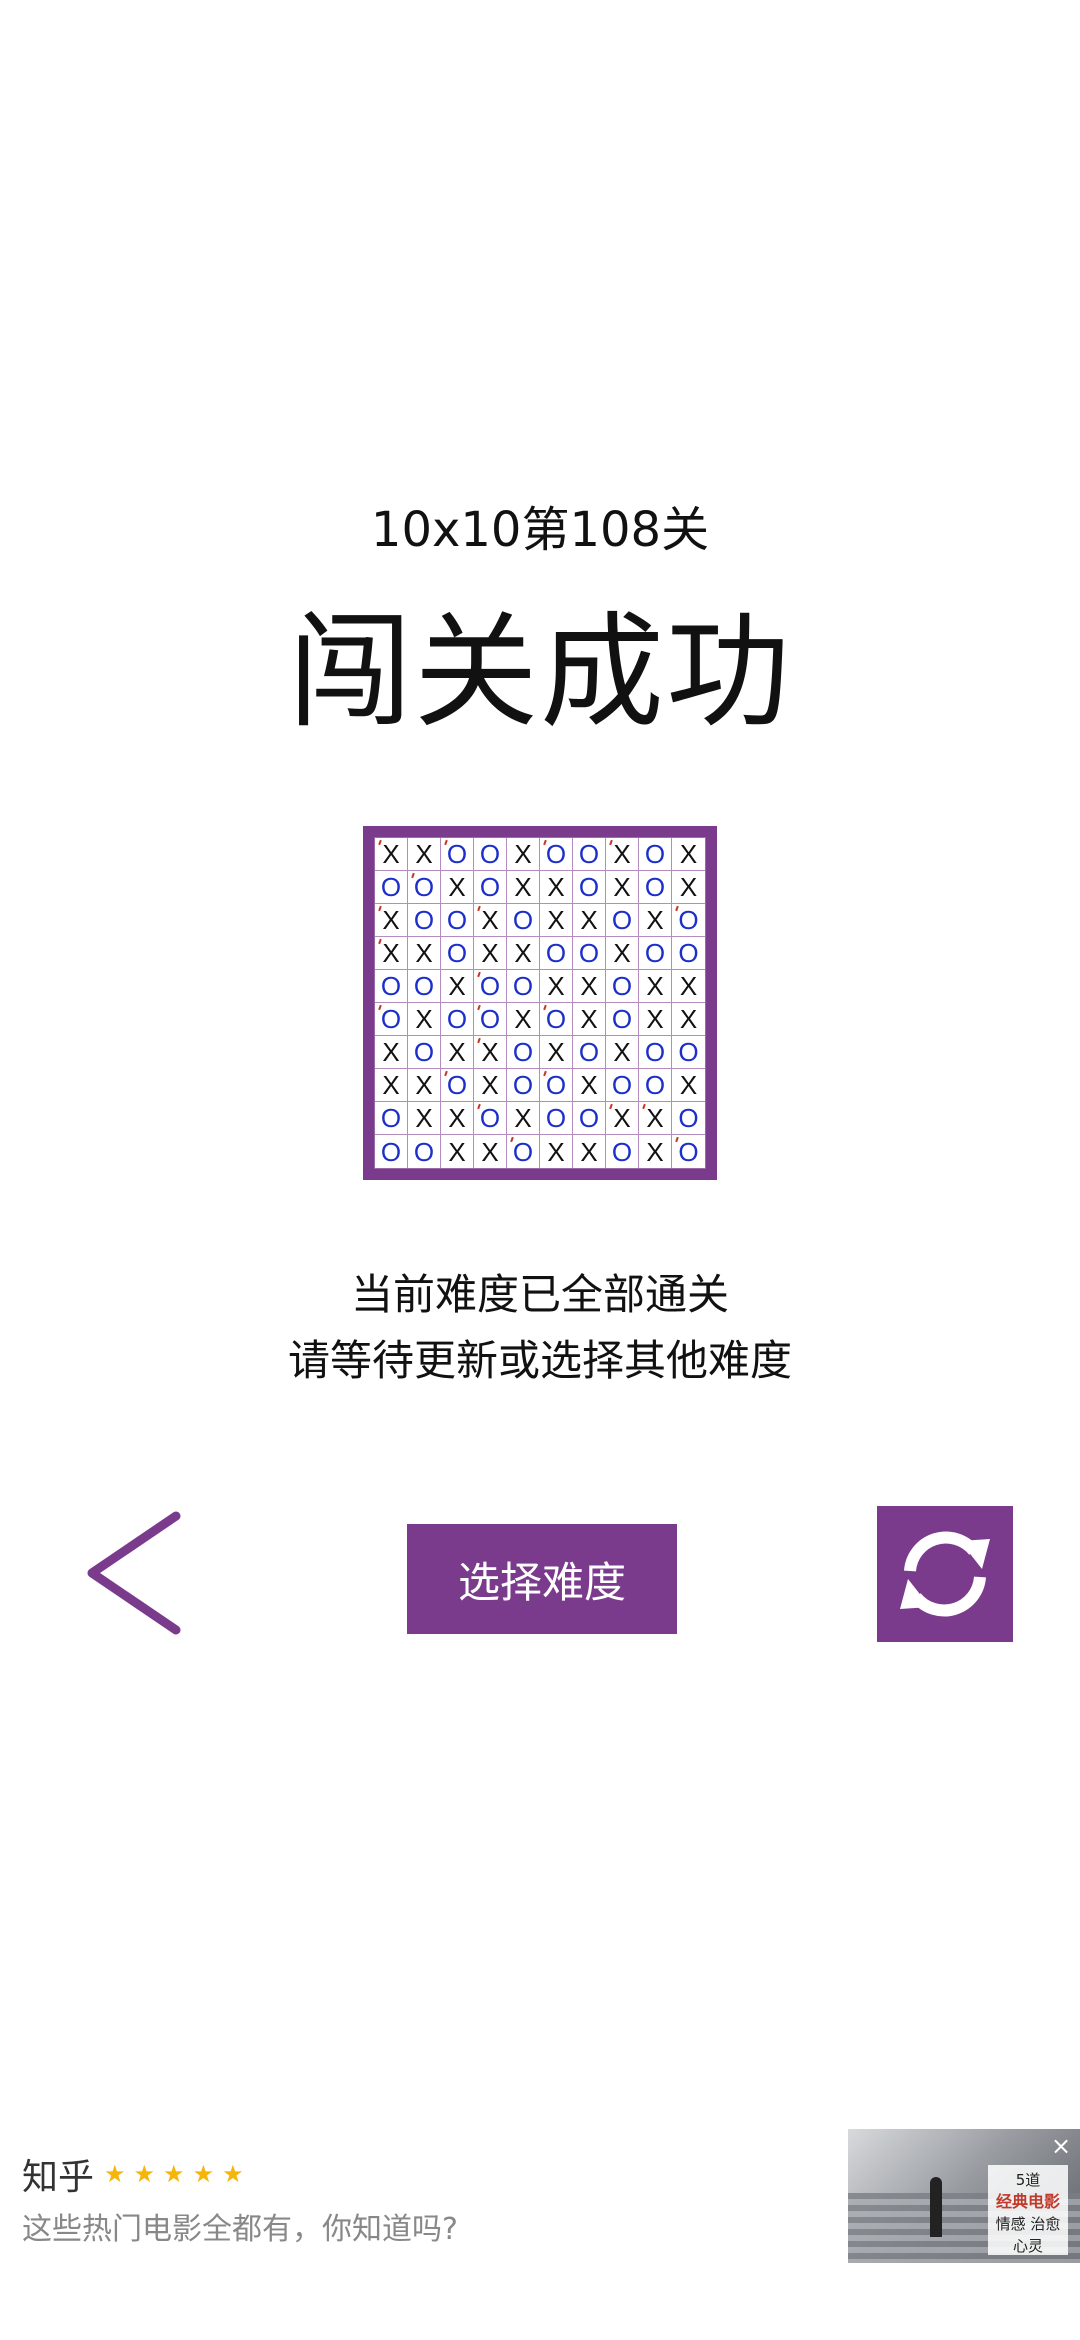 Image resolution: width=1080 pixels, height=2340 pixels. Describe the element at coordinates (1061, 2146) in the screenshot. I see `close-icon: ×` at that location.